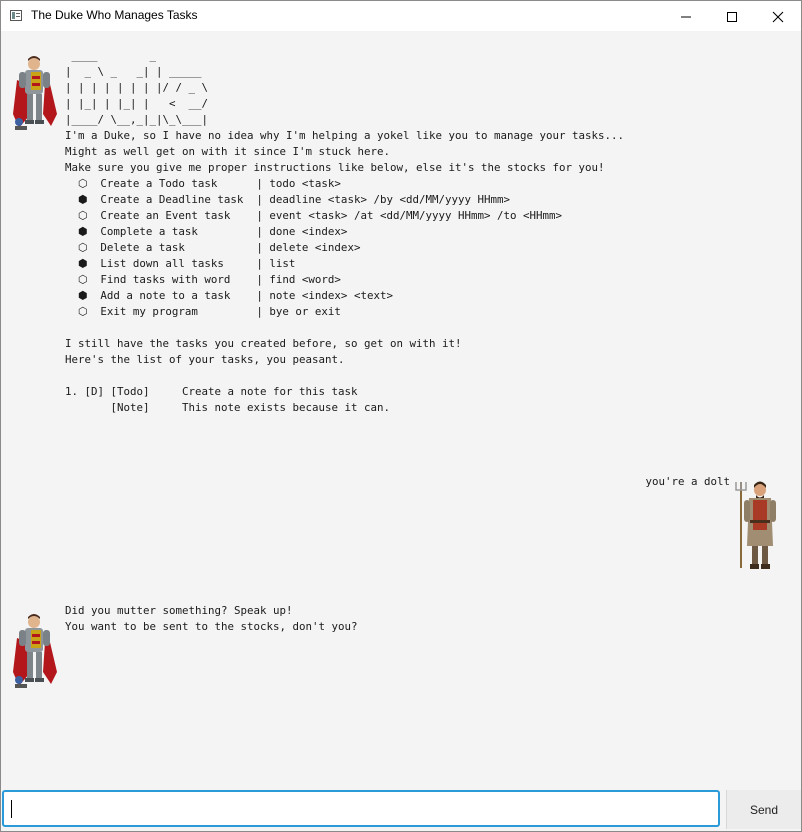 The height and width of the screenshot is (832, 802). What do you see at coordinates (755, 525) in the screenshot?
I see `peasant-avatar-icon` at bounding box center [755, 525].